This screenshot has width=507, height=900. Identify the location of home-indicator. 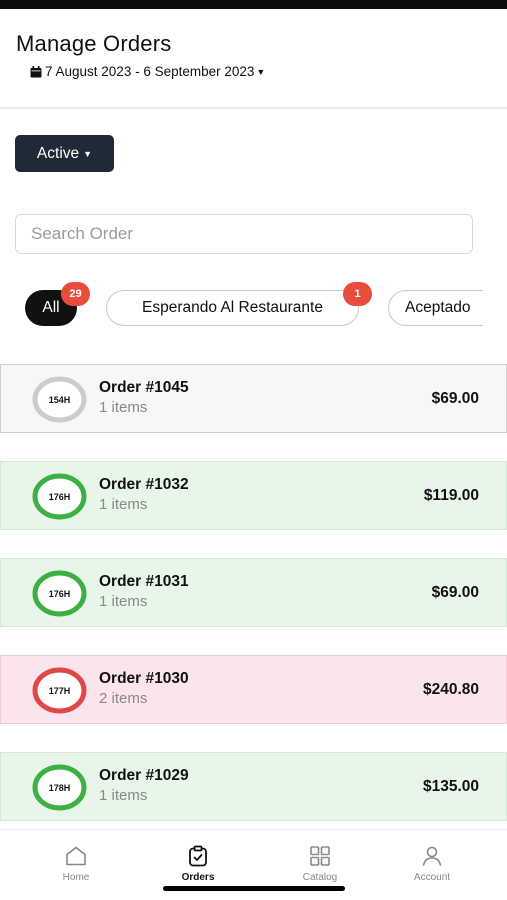
(254, 888).